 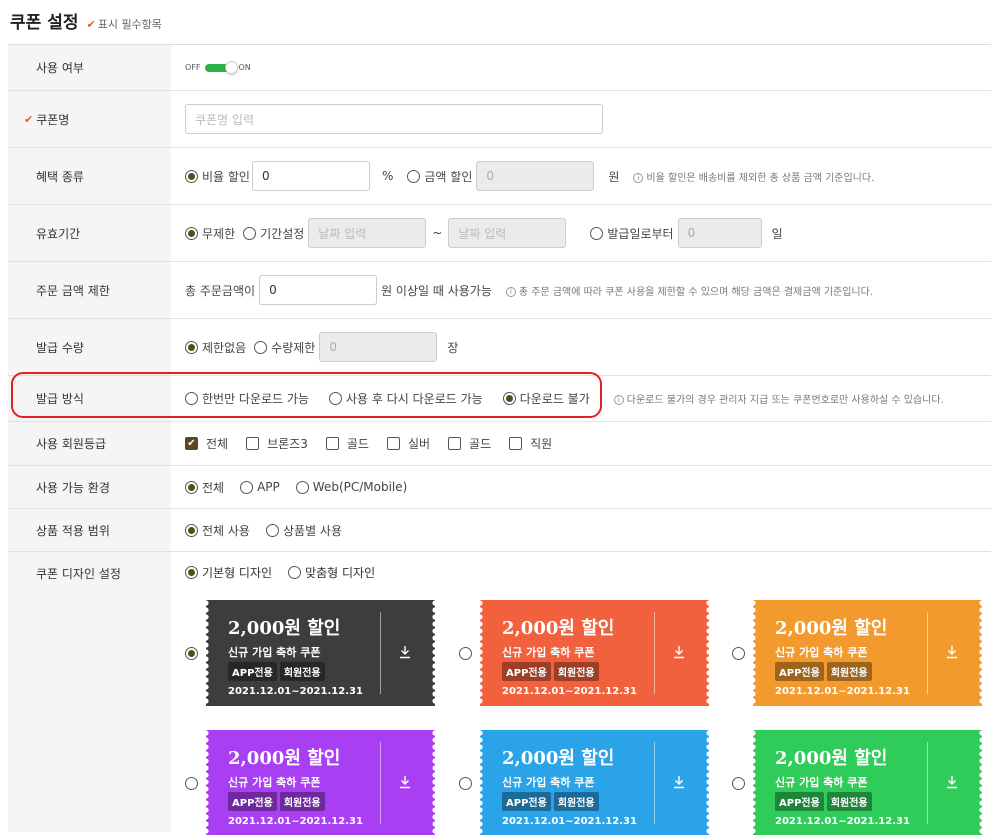 What do you see at coordinates (260, 487) in the screenshot?
I see `radio-env-app: APP` at bounding box center [260, 487].